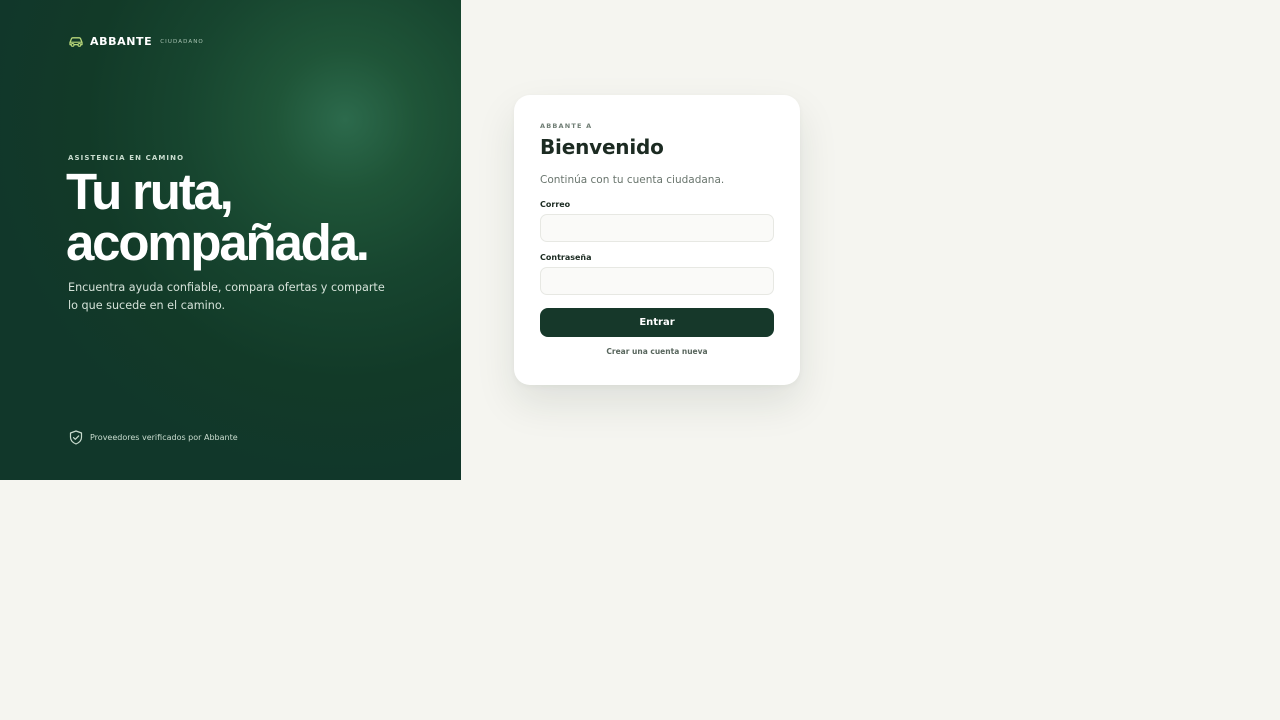 The width and height of the screenshot is (1280, 720). I want to click on brand-name: ABBANTE, so click(121, 41).